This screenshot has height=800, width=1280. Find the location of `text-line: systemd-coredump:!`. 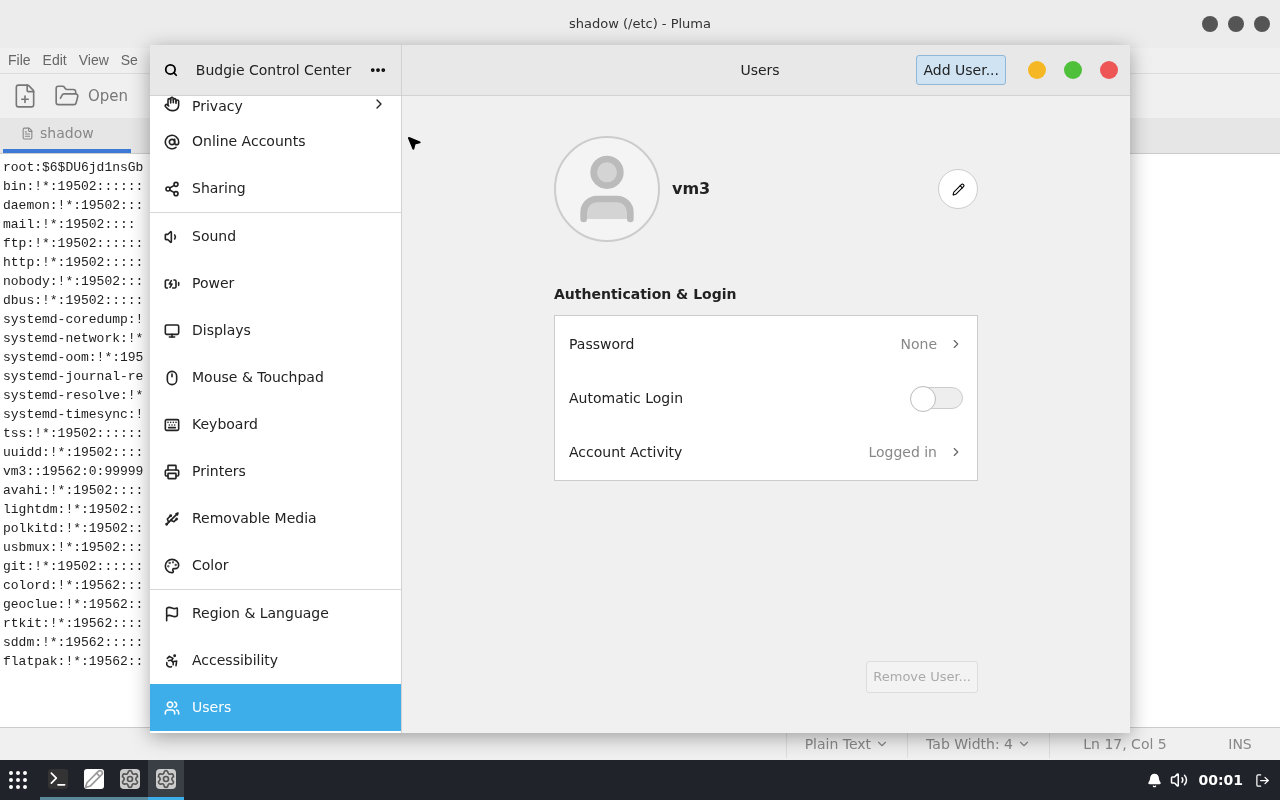

text-line: systemd-coredump:! is located at coordinates (73, 320).